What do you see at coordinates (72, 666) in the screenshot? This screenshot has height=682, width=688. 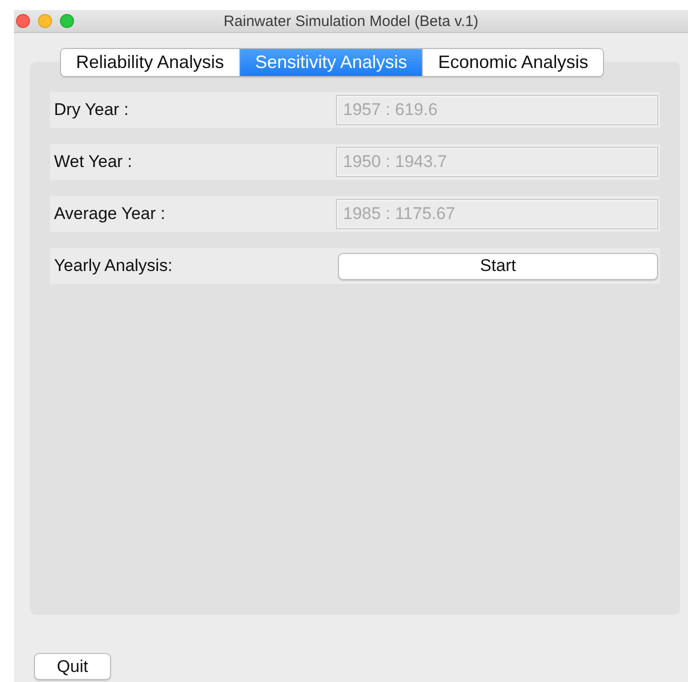 I see `quit-button: Quit` at bounding box center [72, 666].